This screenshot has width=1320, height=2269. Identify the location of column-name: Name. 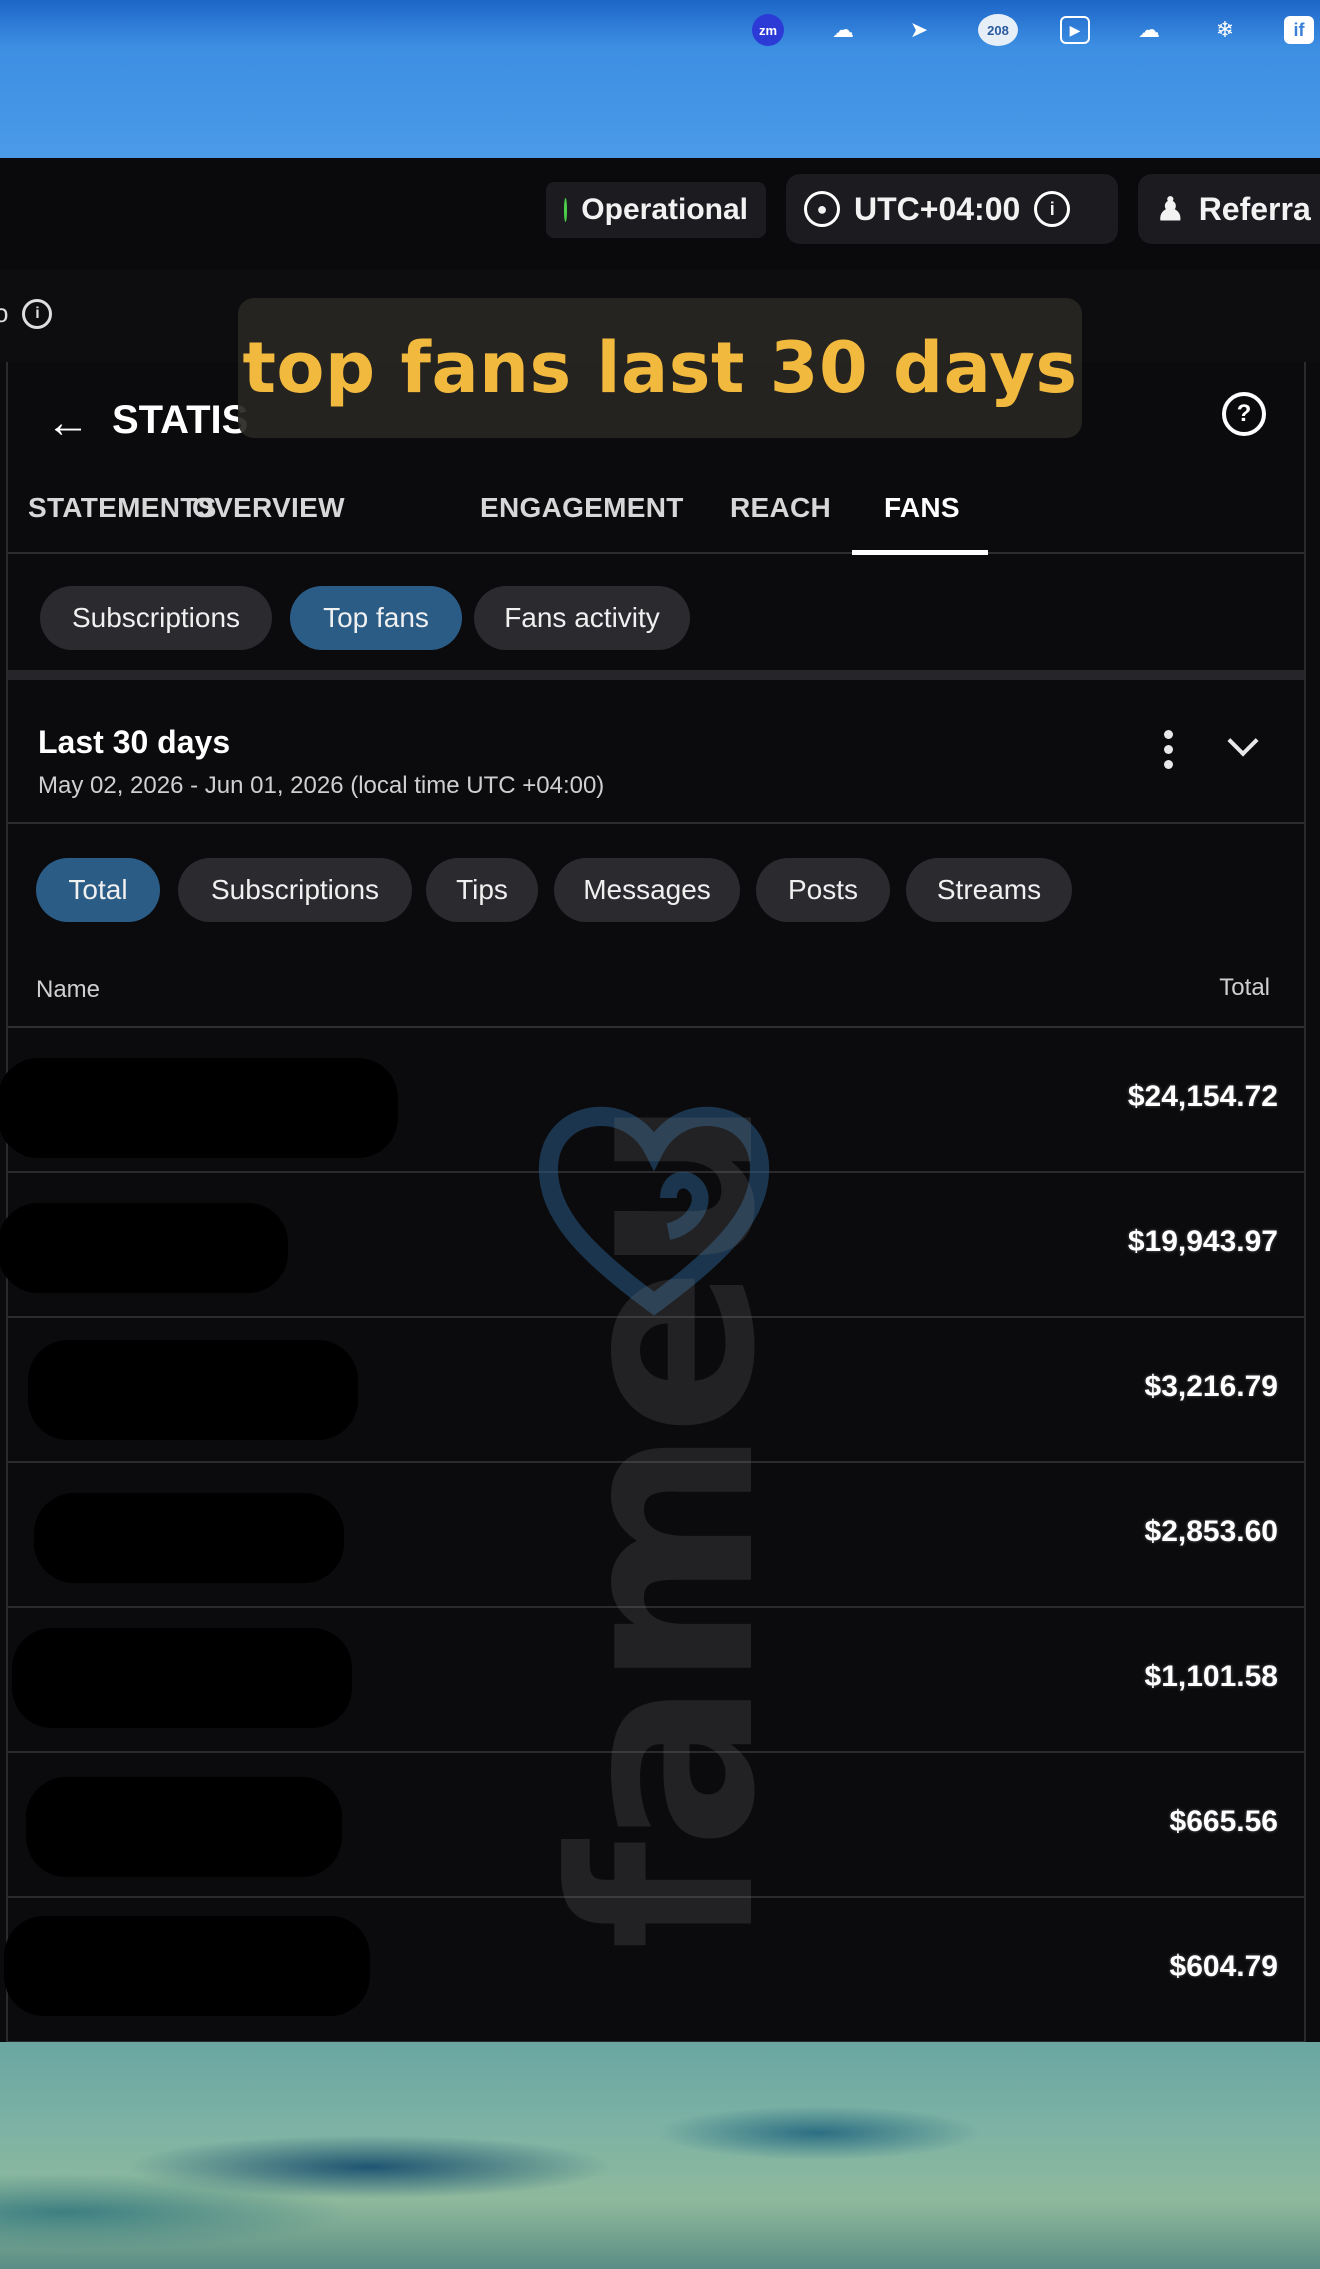
(68, 990).